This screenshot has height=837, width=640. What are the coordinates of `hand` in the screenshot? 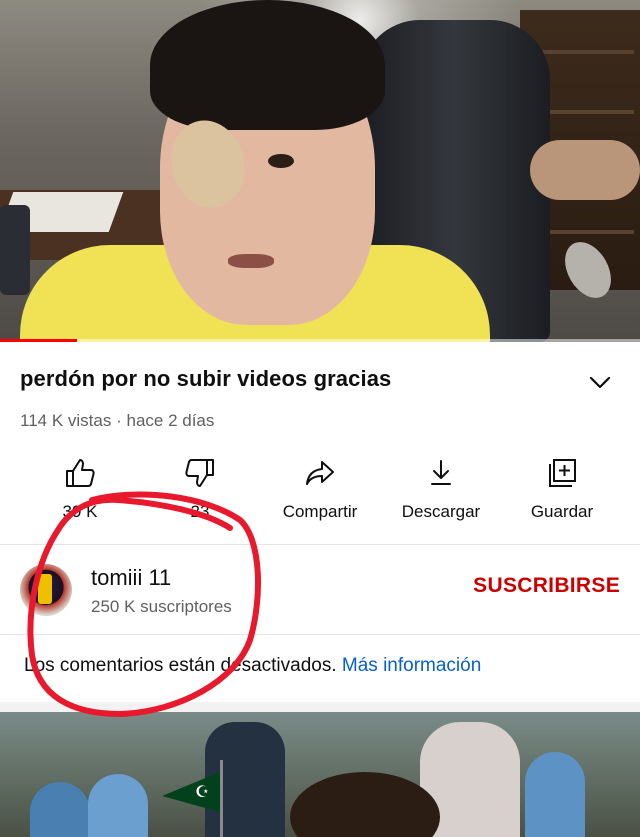 It's located at (585, 170).